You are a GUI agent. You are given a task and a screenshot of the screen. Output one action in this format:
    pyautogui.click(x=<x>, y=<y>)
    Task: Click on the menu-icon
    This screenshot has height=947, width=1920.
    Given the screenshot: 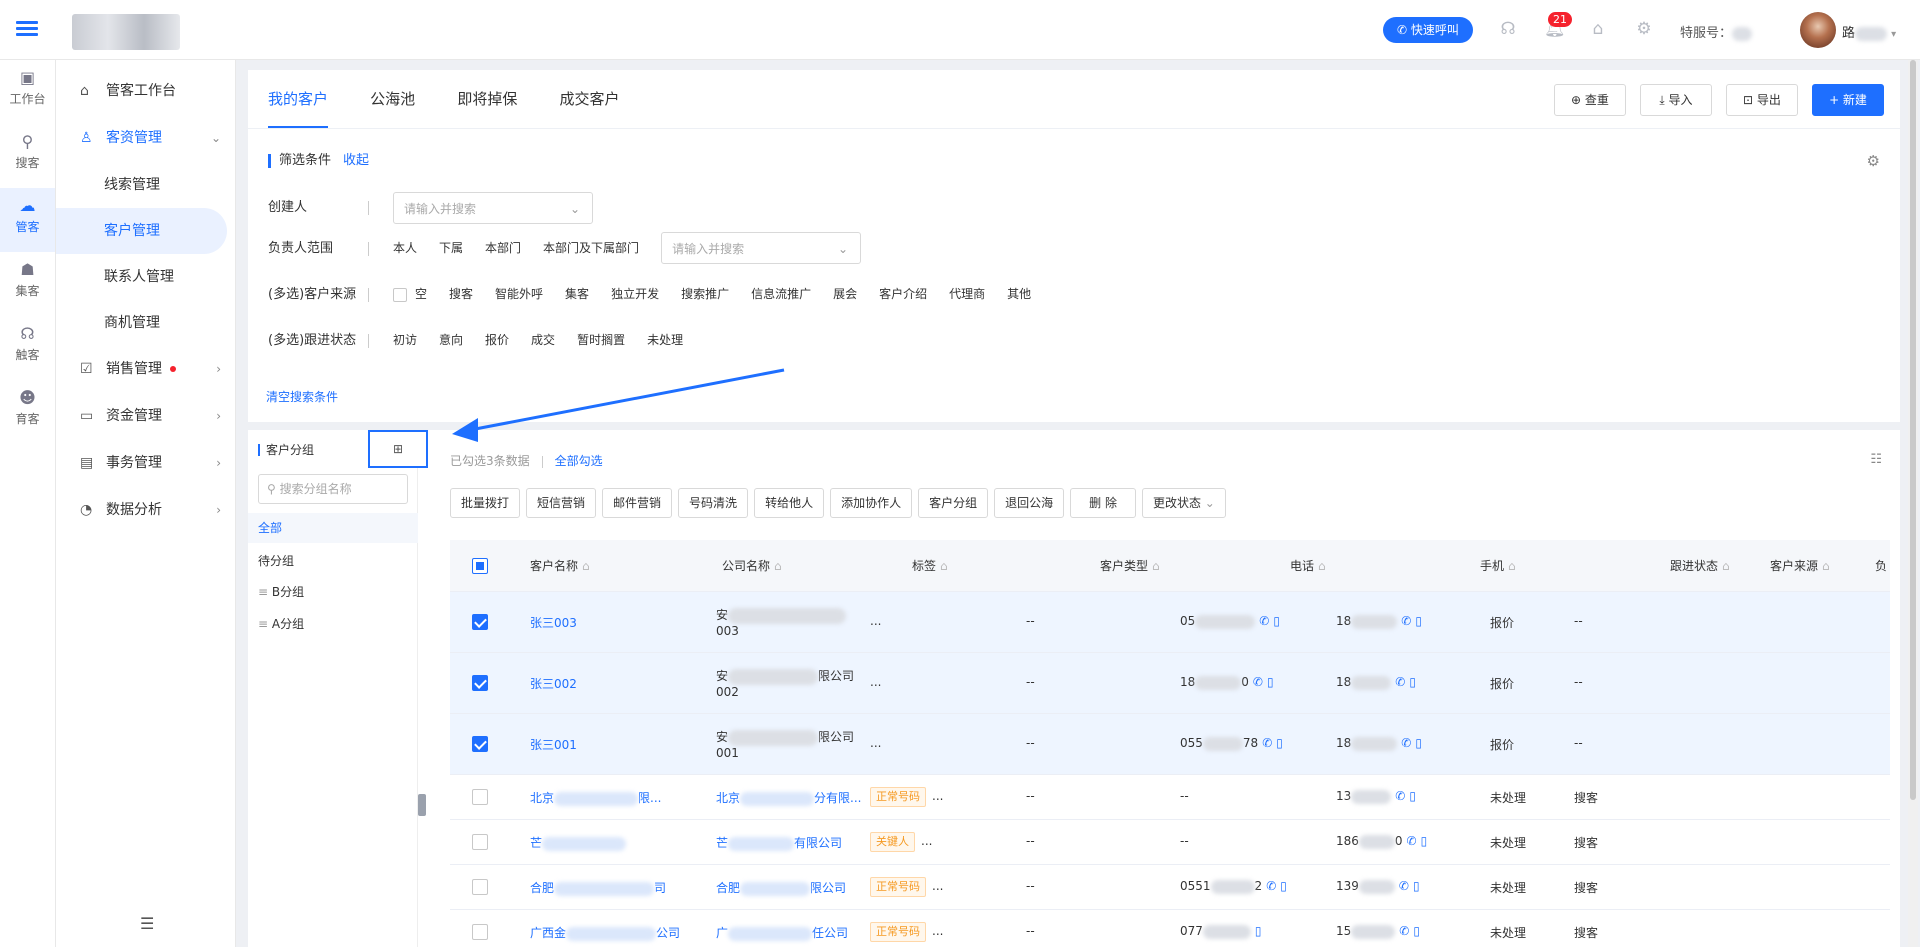 What is the action you would take?
    pyautogui.click(x=27, y=29)
    